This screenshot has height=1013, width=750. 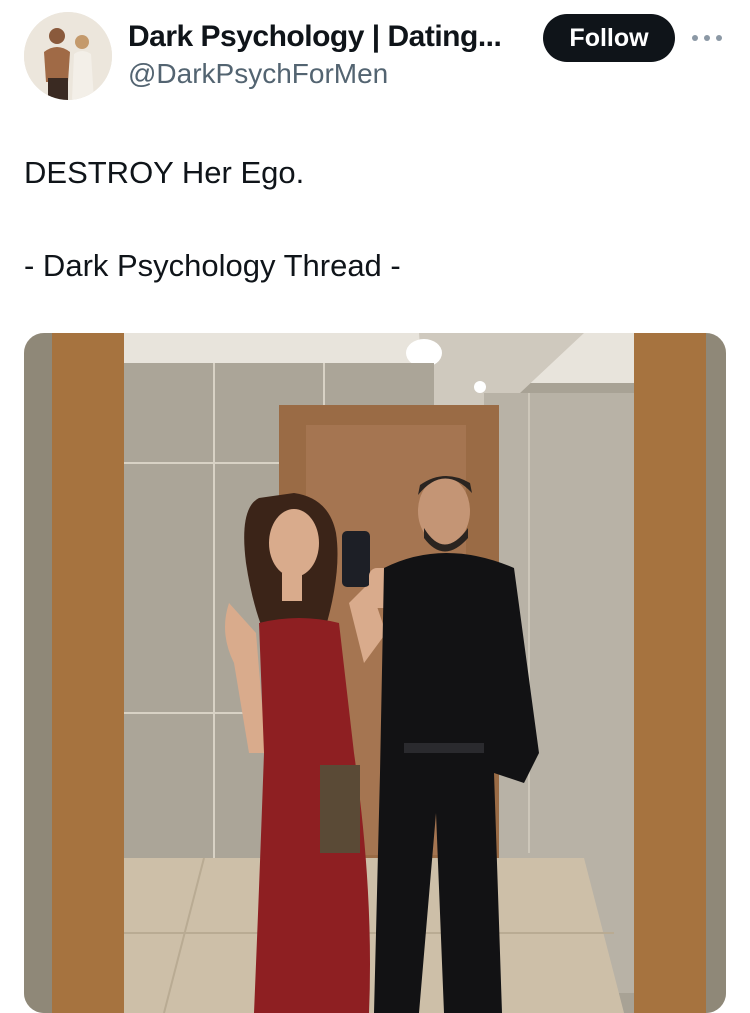 I want to click on tweet-text-line: - Dark Psychology Thread -, so click(x=212, y=265).